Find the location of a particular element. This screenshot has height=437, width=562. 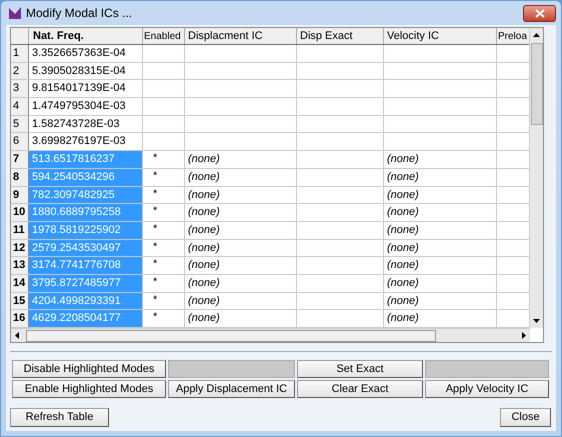

action-button: Disable Highlighted Modes is located at coordinates (89, 369).